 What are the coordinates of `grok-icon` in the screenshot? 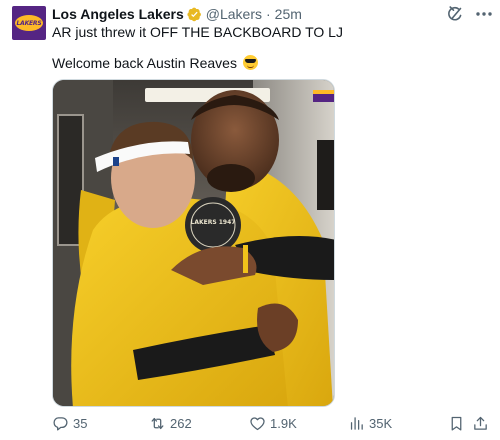 It's located at (456, 14).